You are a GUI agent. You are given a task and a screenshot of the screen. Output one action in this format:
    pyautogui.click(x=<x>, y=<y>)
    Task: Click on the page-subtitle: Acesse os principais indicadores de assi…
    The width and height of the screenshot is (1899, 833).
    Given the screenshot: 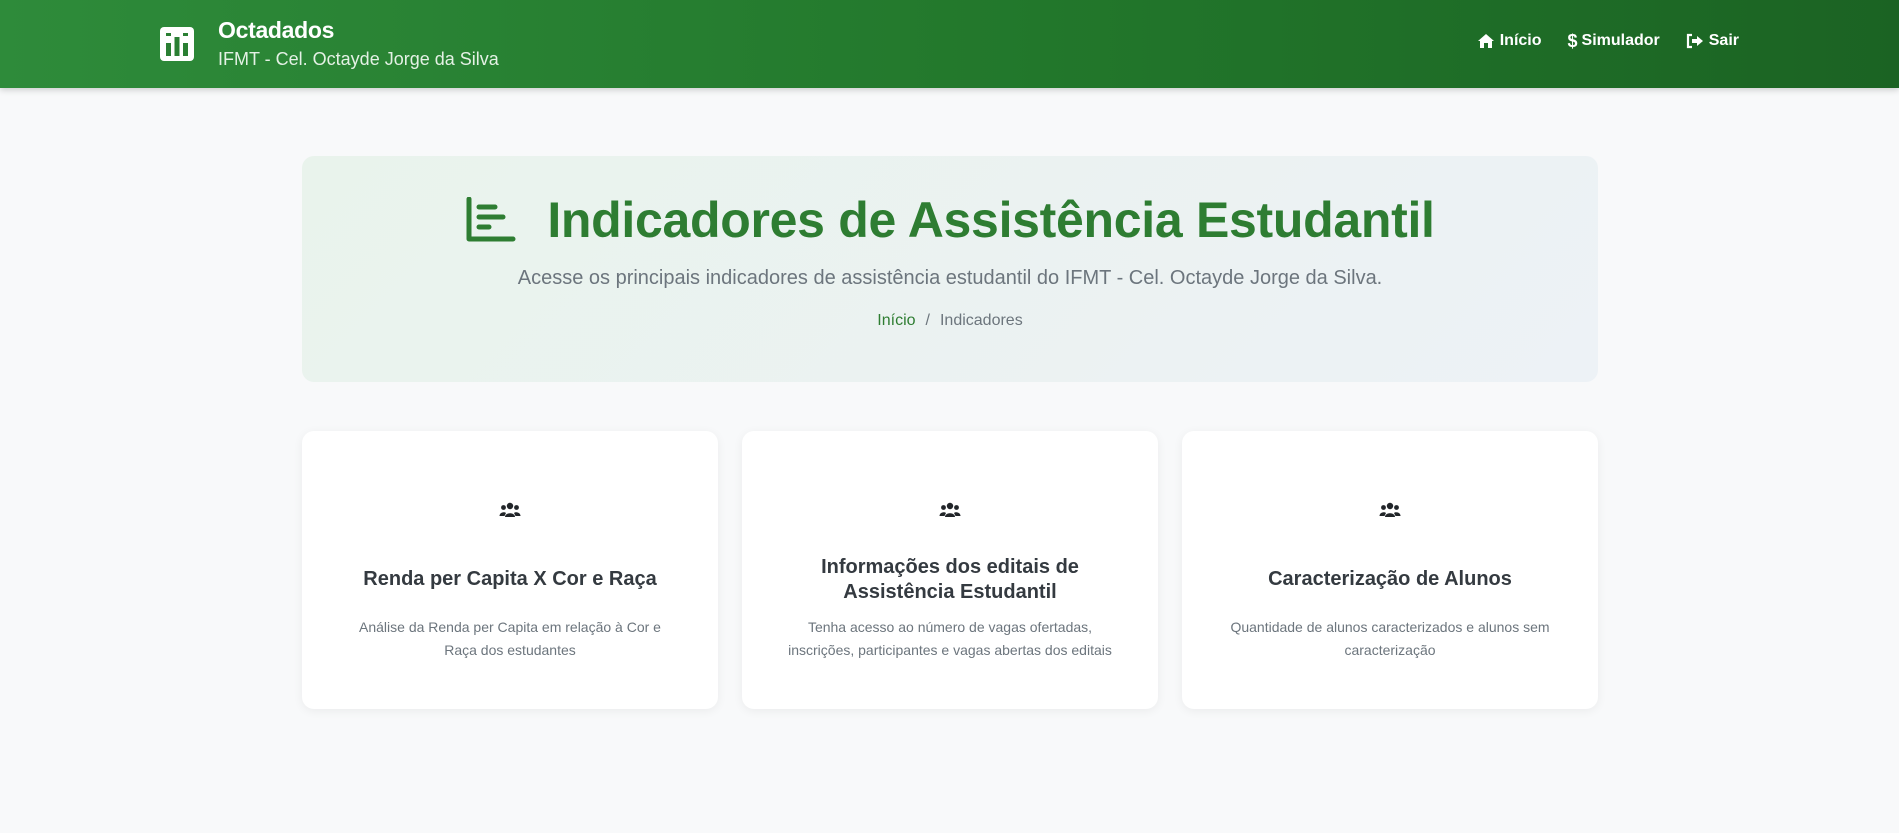 What is the action you would take?
    pyautogui.click(x=950, y=278)
    